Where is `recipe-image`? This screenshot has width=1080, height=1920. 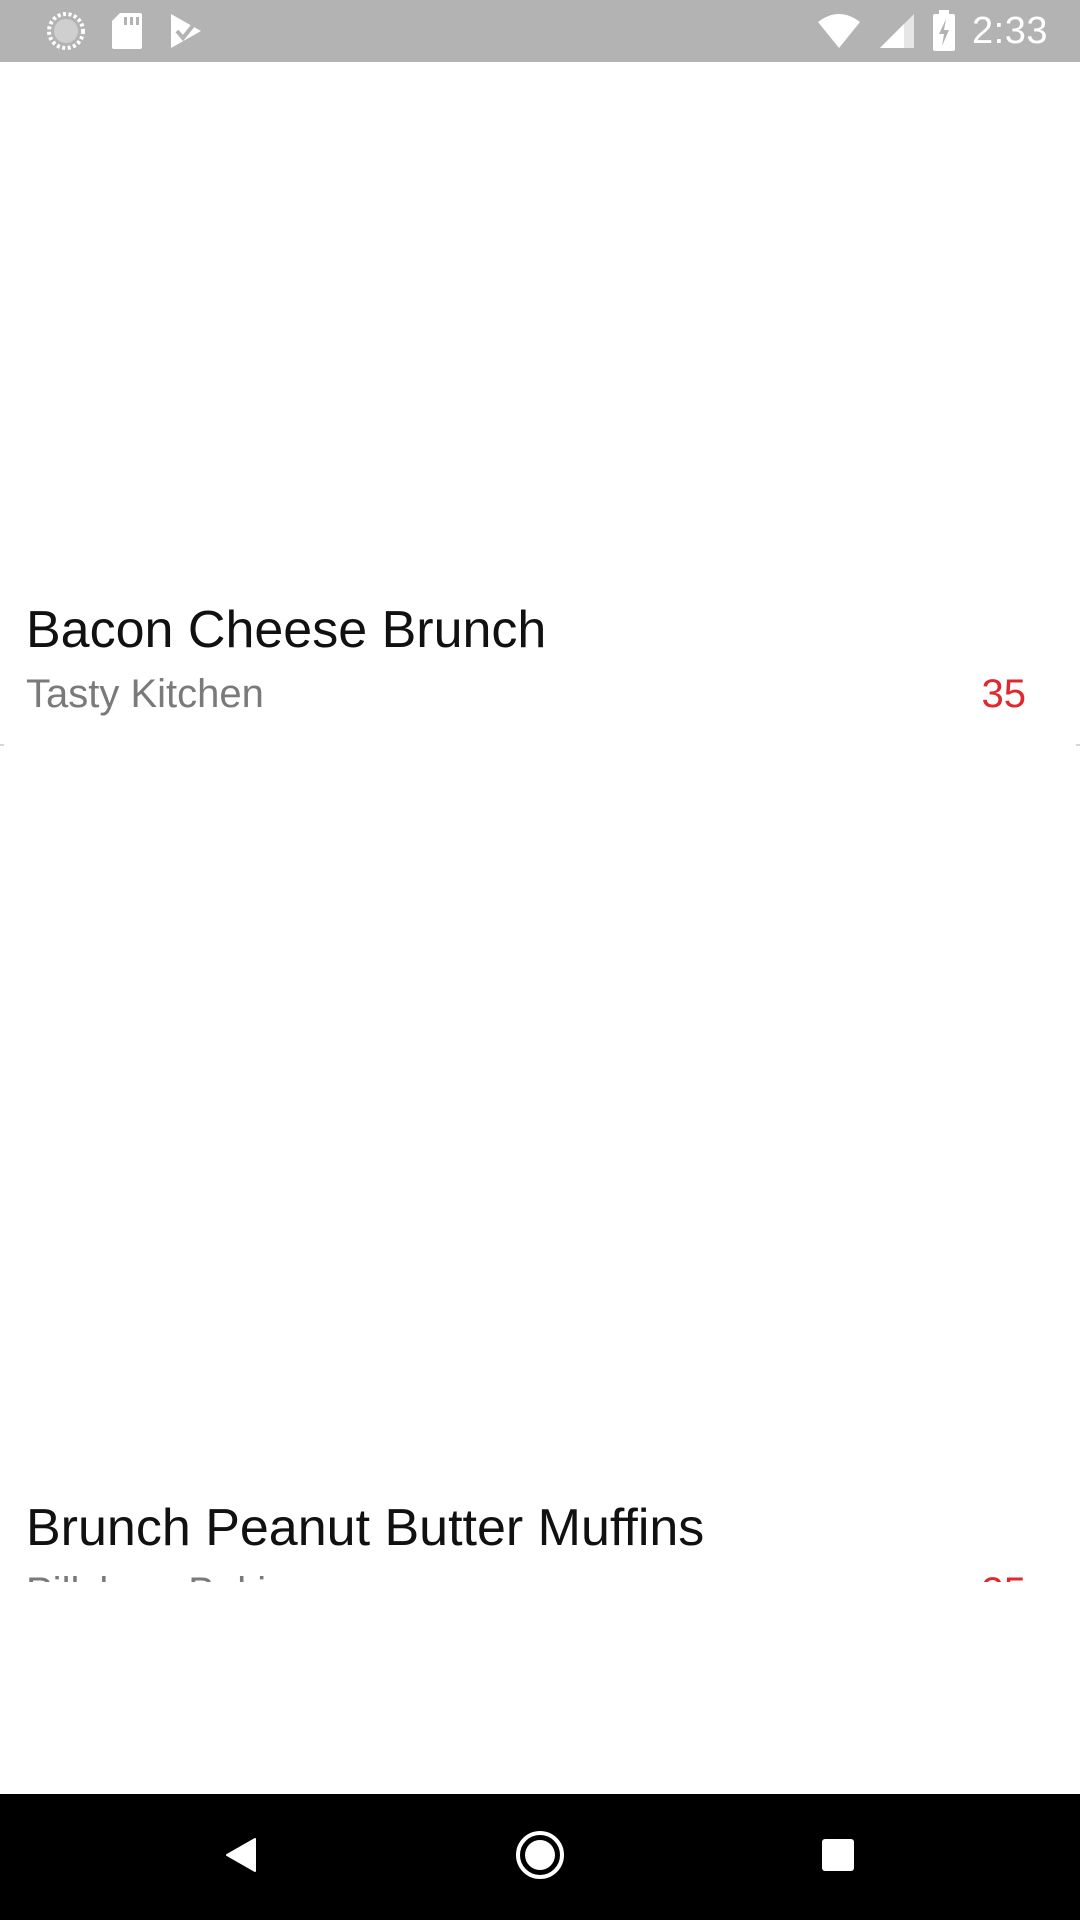
recipe-image is located at coordinates (540, 1688).